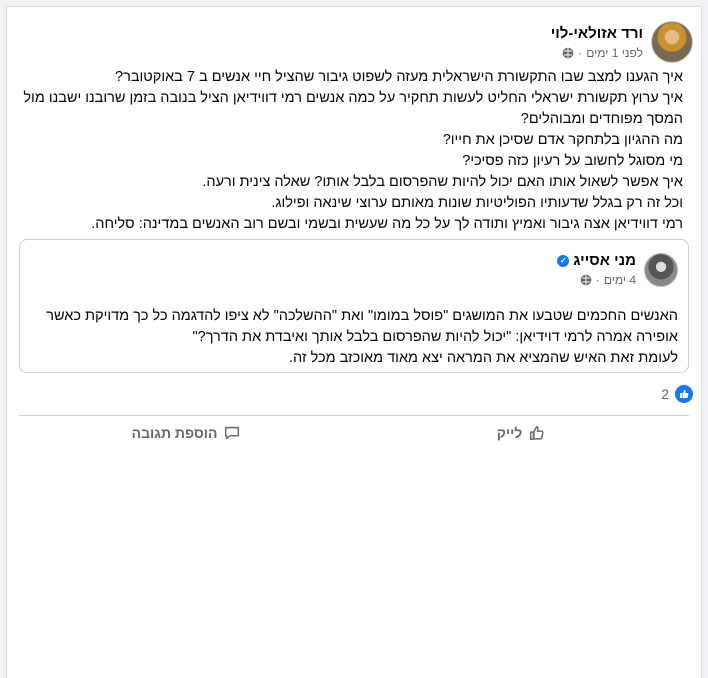 The height and width of the screenshot is (678, 708). What do you see at coordinates (174, 433) in the screenshot?
I see `comment-label: הוספת תגובה` at bounding box center [174, 433].